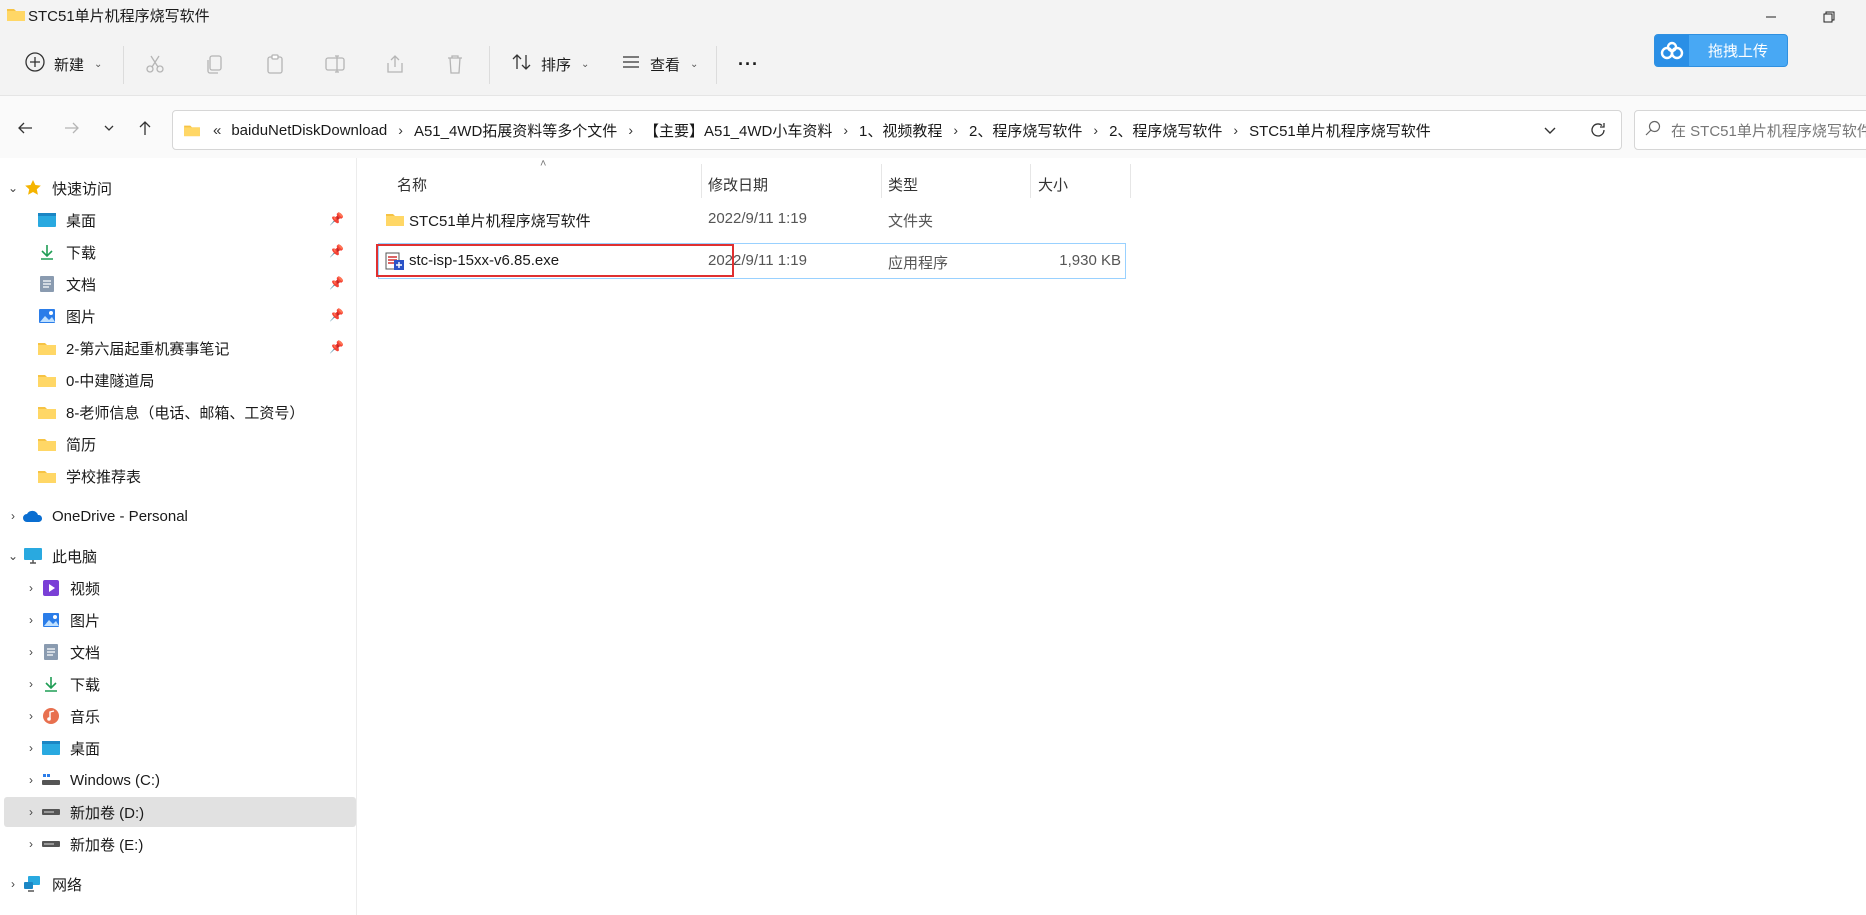  What do you see at coordinates (180, 620) in the screenshot?
I see `sidebar-item-pictures: › 图片` at bounding box center [180, 620].